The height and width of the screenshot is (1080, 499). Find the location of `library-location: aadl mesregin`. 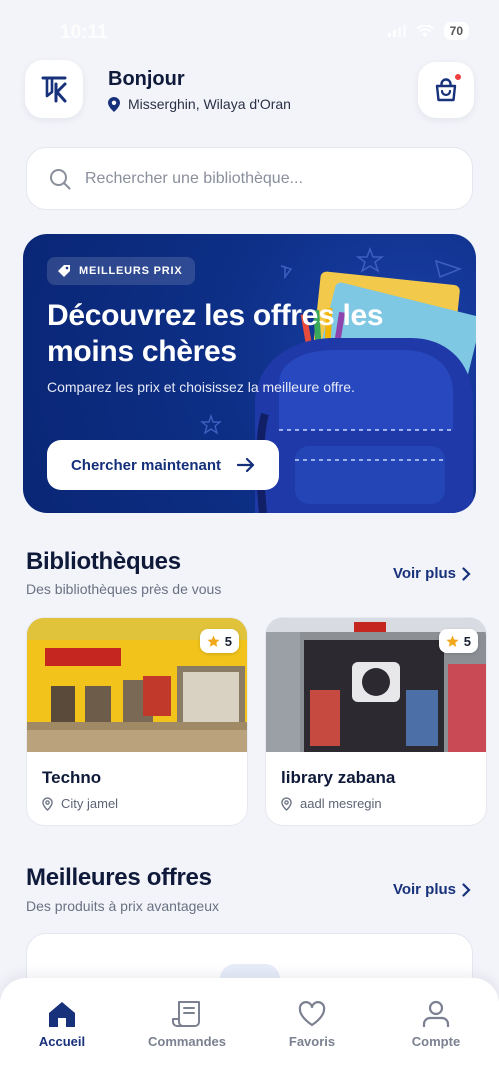

library-location: aadl mesregin is located at coordinates (331, 803).